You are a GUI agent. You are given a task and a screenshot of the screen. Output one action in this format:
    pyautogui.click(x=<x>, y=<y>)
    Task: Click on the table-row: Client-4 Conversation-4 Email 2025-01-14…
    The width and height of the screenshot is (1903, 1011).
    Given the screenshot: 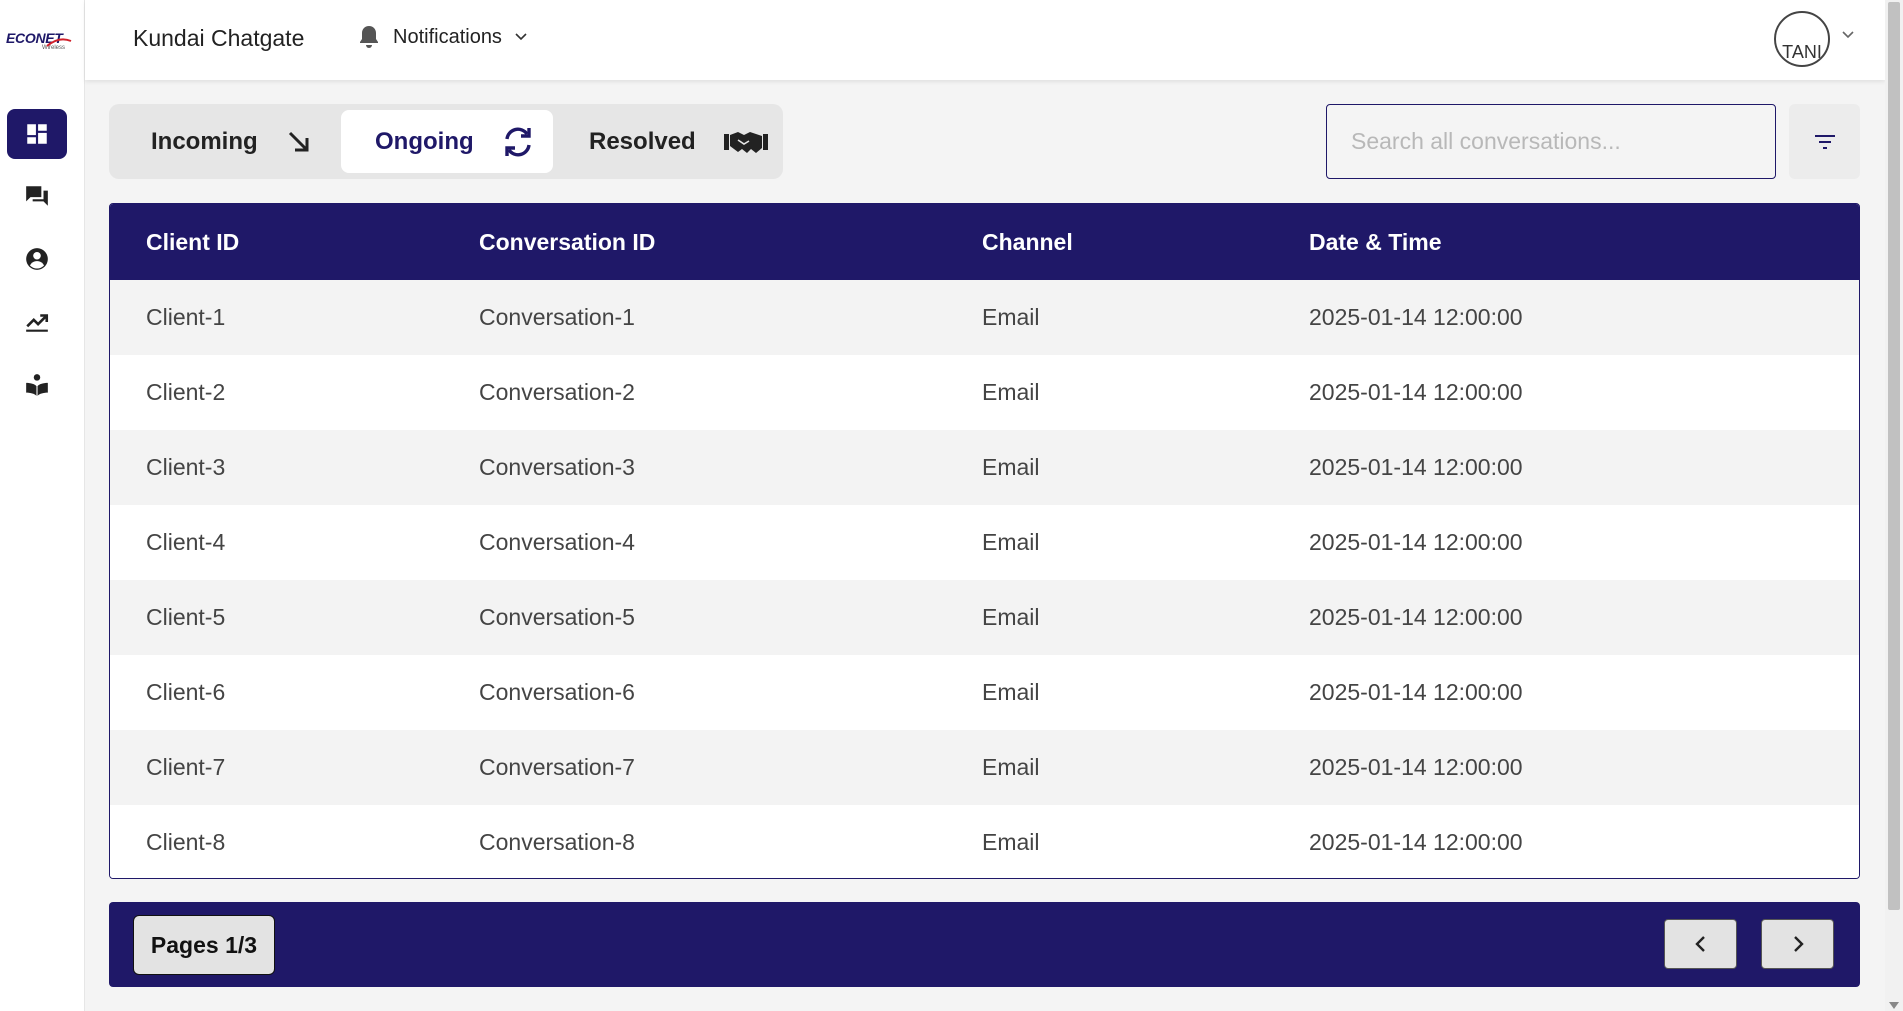 What is the action you would take?
    pyautogui.click(x=984, y=542)
    